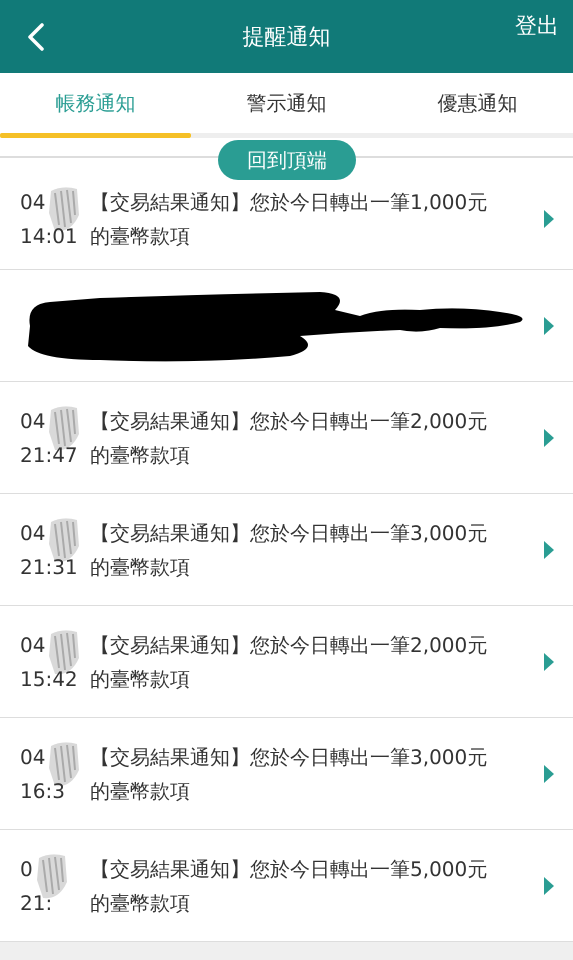  What do you see at coordinates (296, 886) in the screenshot?
I see `notification-message: 【交易結果通知】您於今日轉出一筆5,000元的臺幣款項` at bounding box center [296, 886].